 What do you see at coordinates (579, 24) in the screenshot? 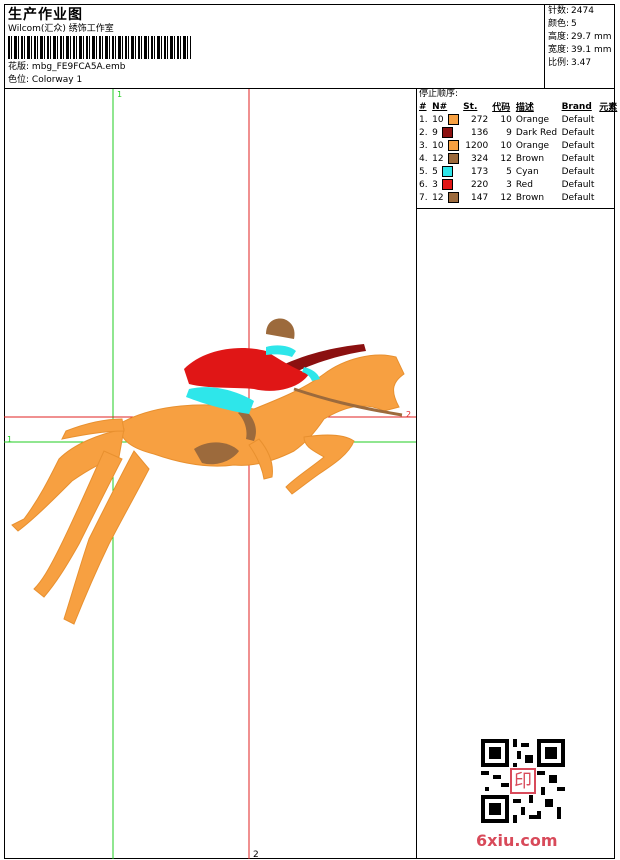
I see `stat-row: 颜色: 5` at bounding box center [579, 24].